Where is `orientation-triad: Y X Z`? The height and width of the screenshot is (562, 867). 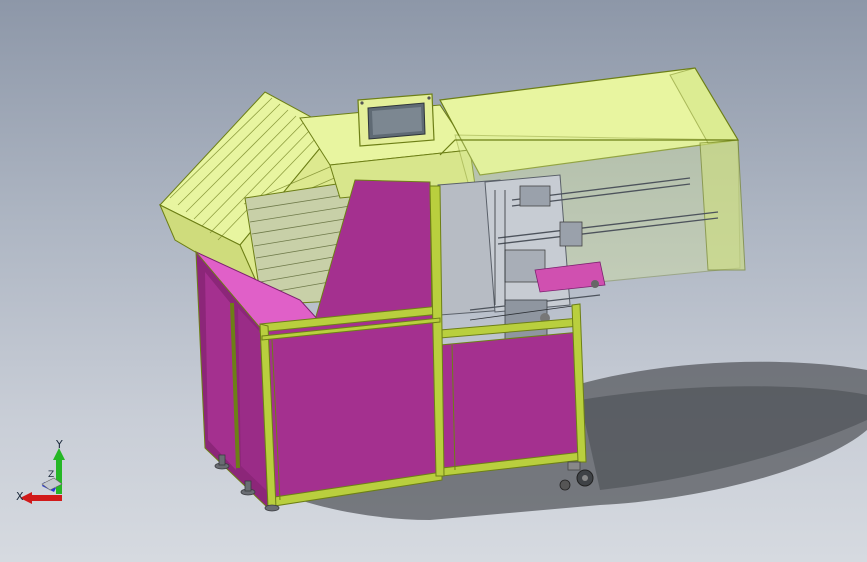
orientation-triad: Y X Z is located at coordinates (47, 476).